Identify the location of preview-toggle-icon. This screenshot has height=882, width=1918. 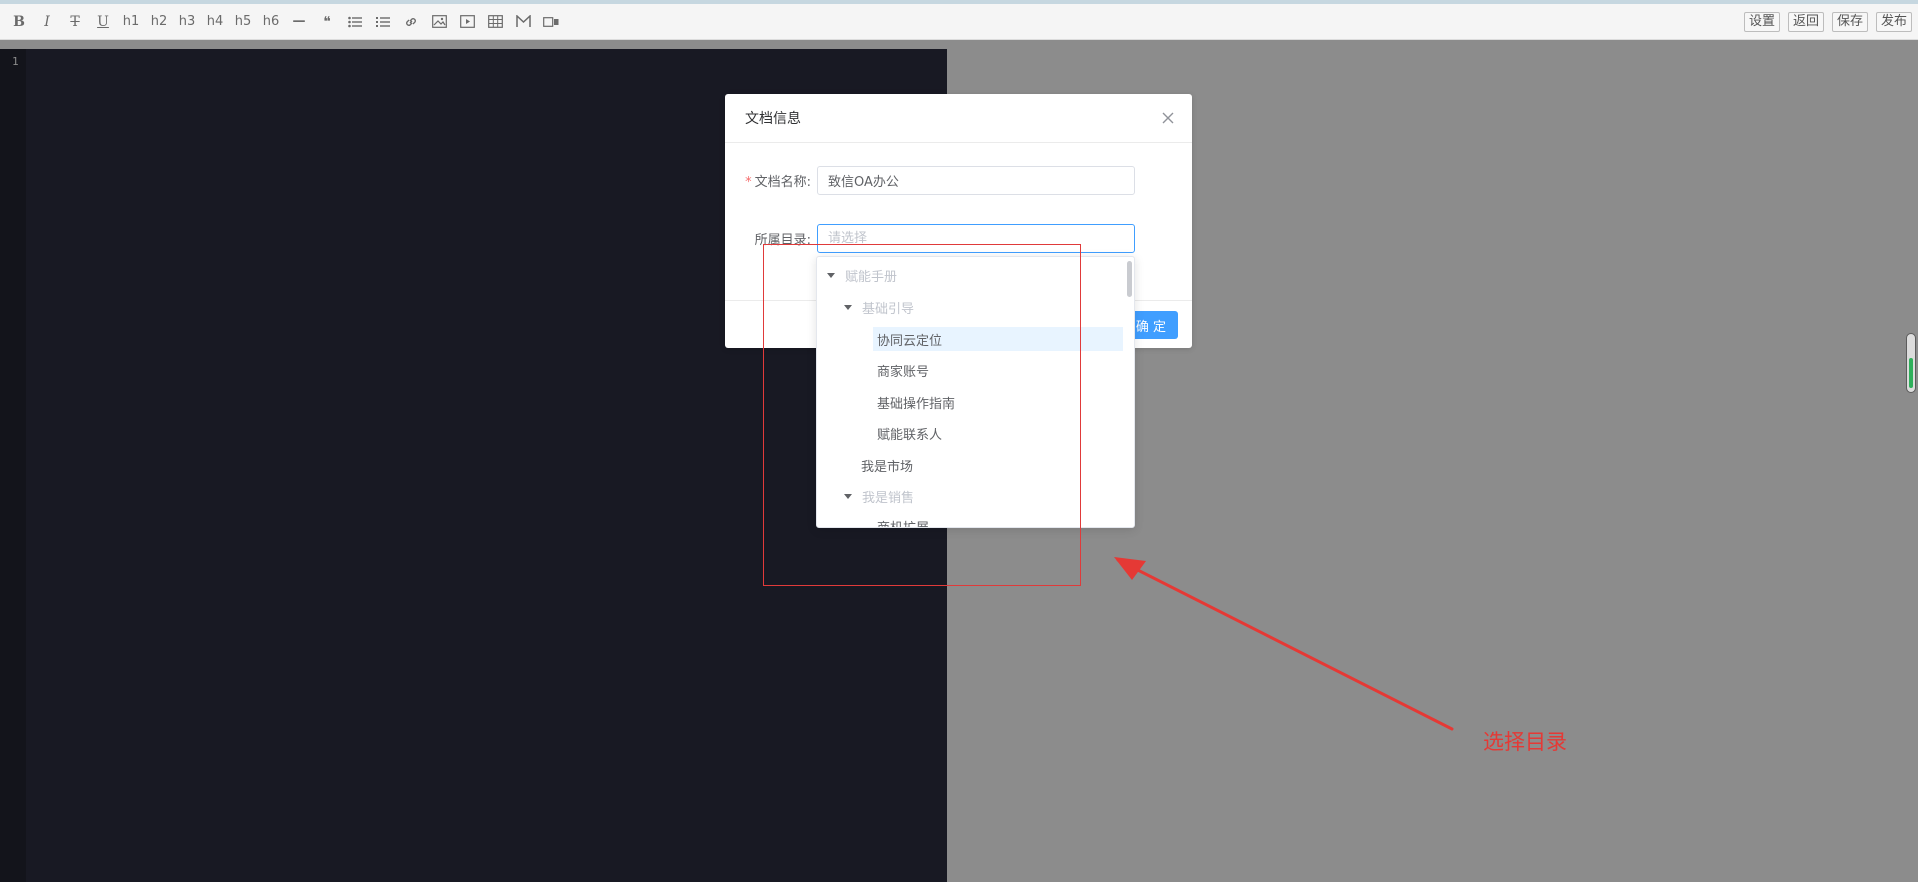
(551, 22).